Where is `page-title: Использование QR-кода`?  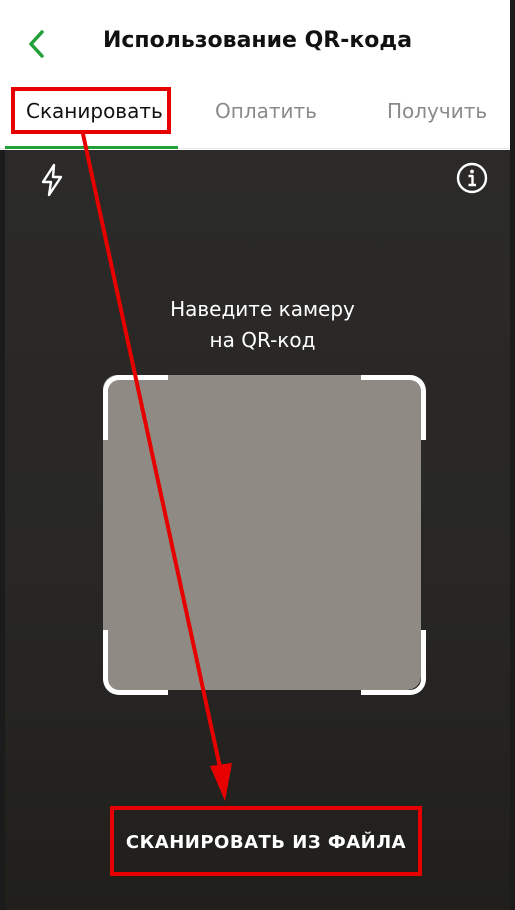
page-title: Использование QR-кода is located at coordinates (257, 40).